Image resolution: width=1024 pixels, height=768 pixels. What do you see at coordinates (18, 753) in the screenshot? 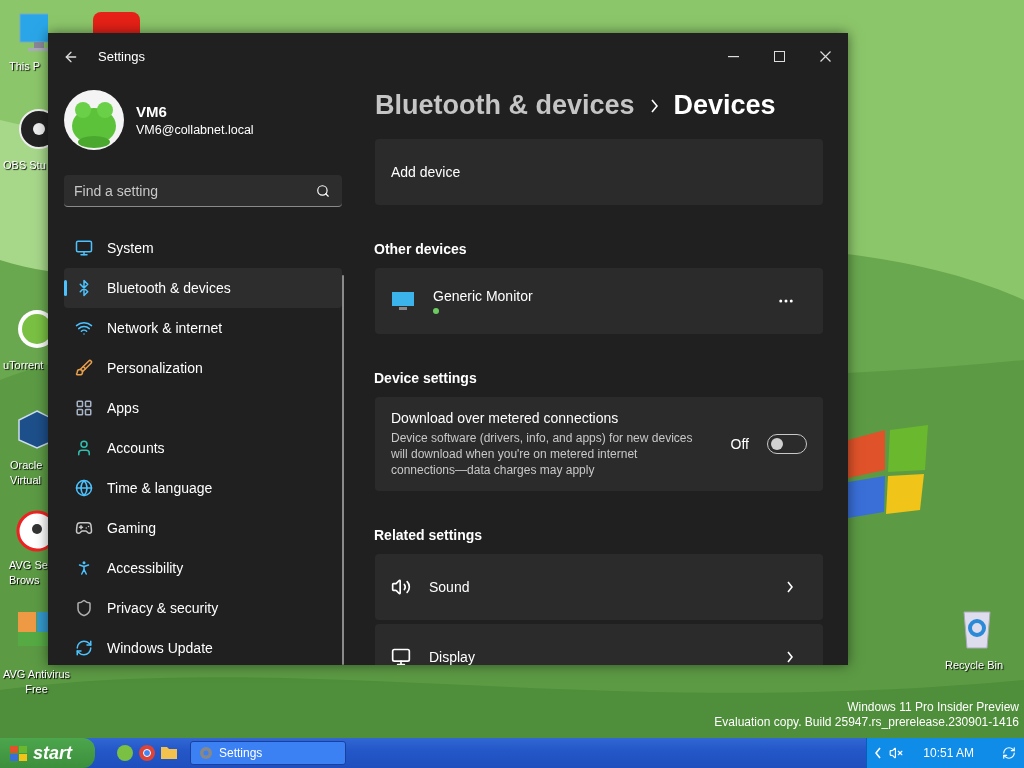
I see `flag-icon` at bounding box center [18, 753].